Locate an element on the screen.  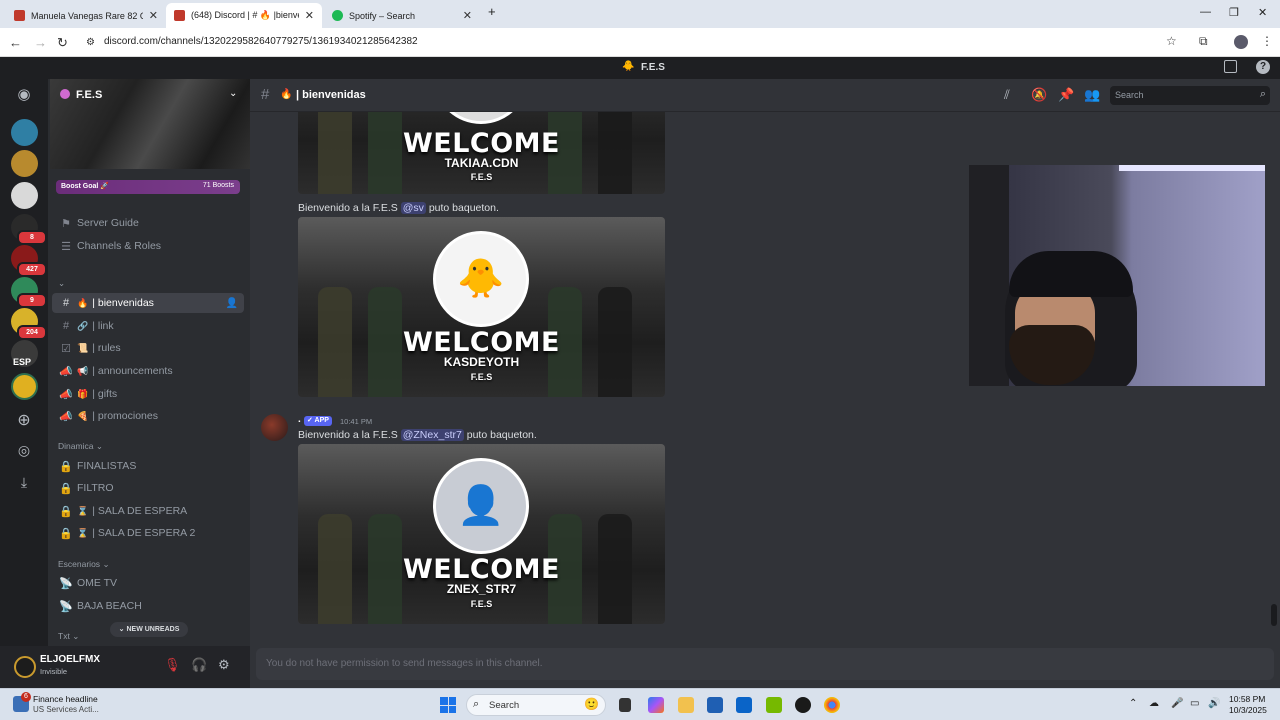
item-label: Server Guide is located at coordinates (108, 223).